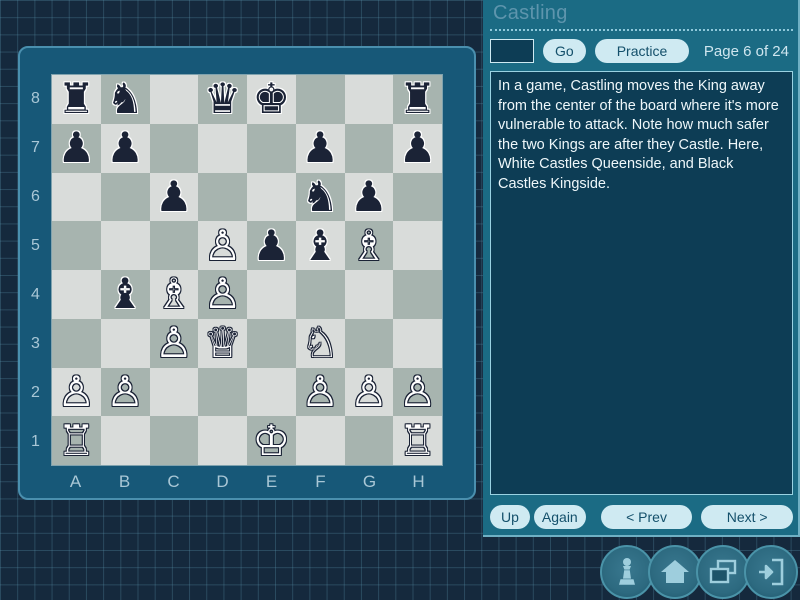 This screenshot has width=800, height=600. What do you see at coordinates (76, 343) in the screenshot?
I see `square-a3` at bounding box center [76, 343].